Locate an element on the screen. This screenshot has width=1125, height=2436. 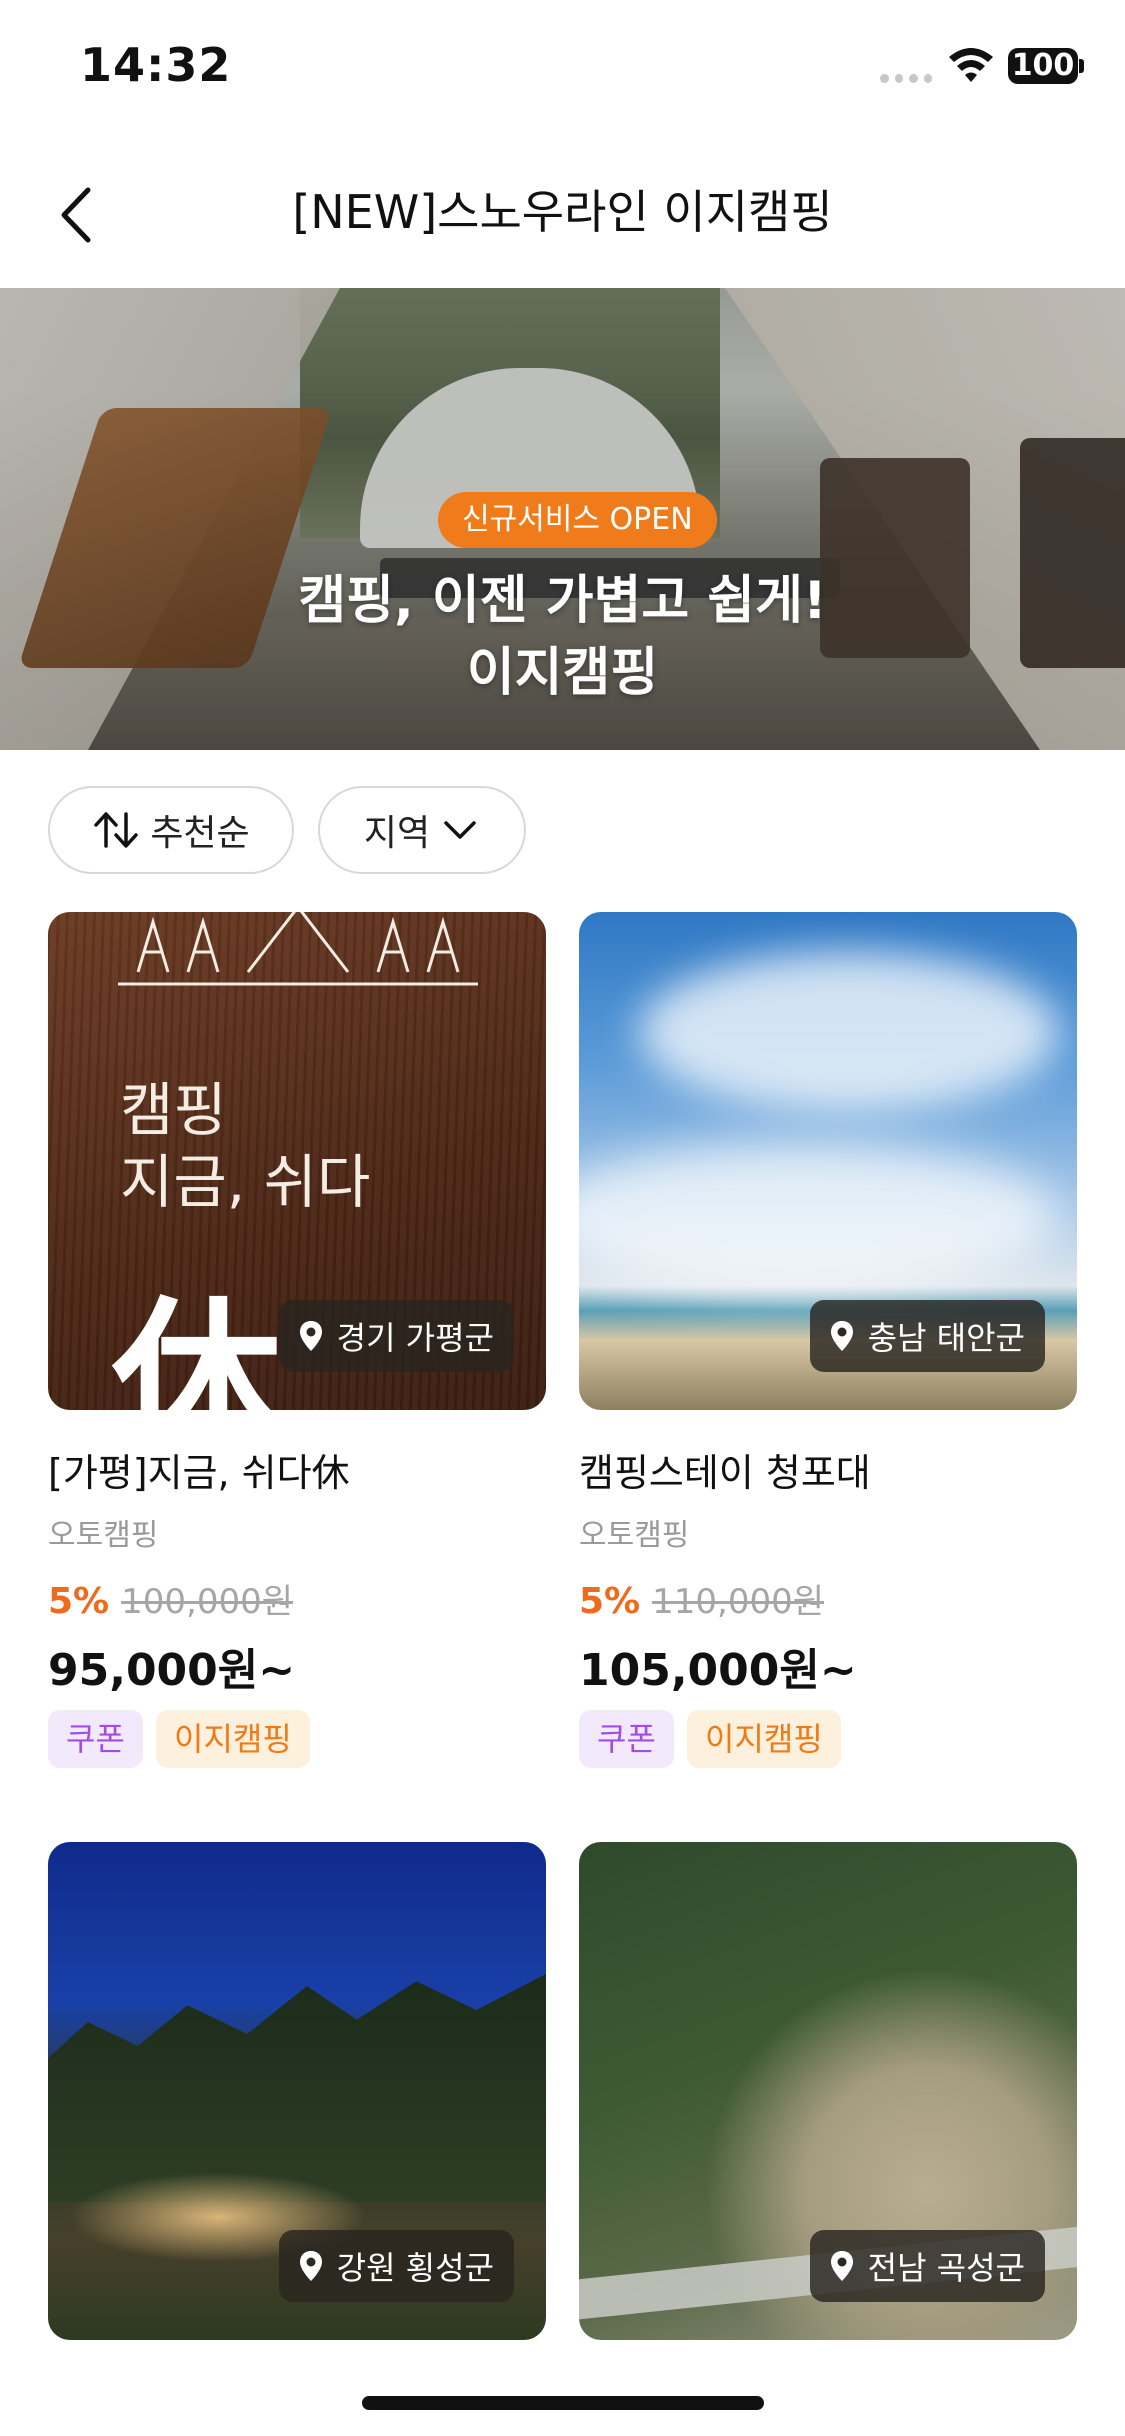
listing-image: 전남 곡성군 is located at coordinates (828, 2091).